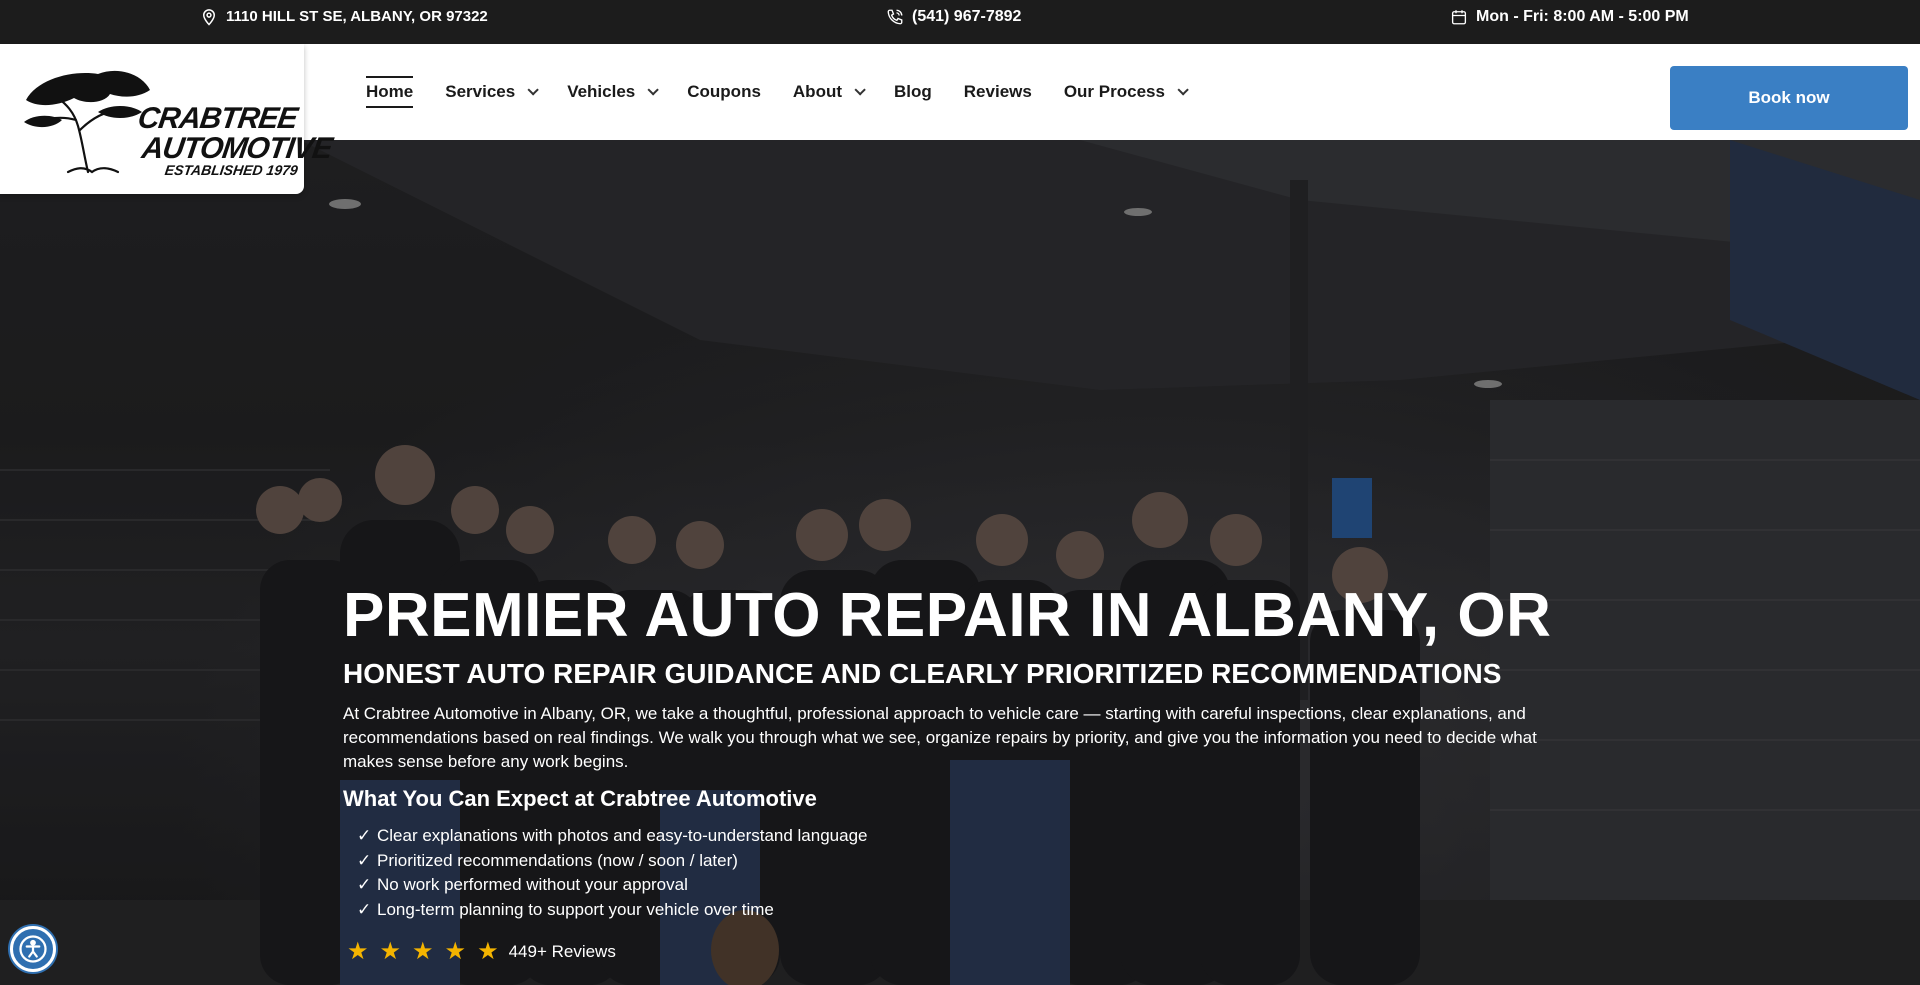 This screenshot has width=1920, height=985. What do you see at coordinates (357, 16) in the screenshot?
I see `address-text: 1110 HILL ST SE, ALBANY, OR 97322` at bounding box center [357, 16].